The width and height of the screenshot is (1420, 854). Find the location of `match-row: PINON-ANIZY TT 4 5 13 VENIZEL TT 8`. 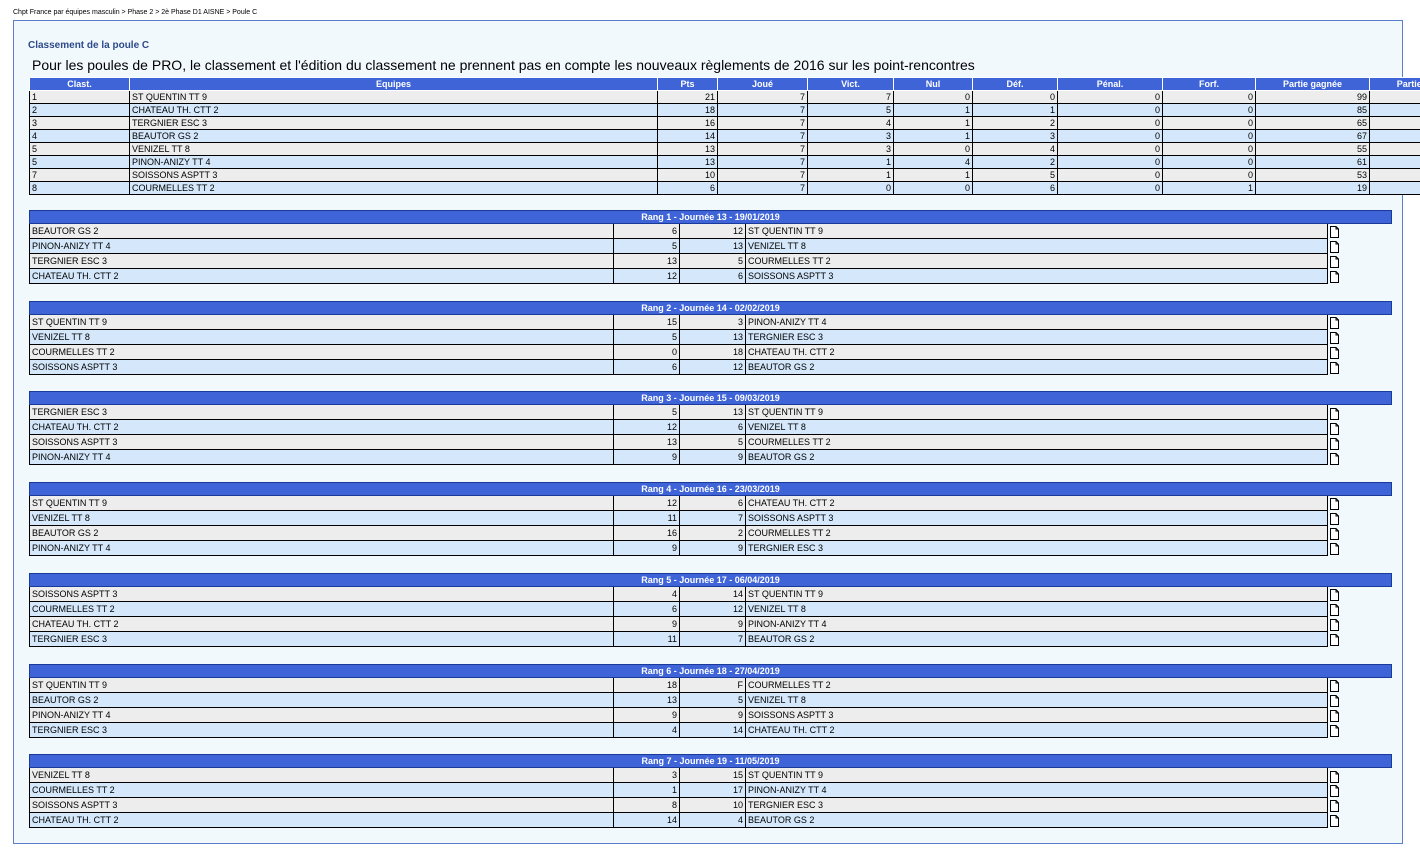

match-row: PINON-ANIZY TT 4 5 13 VENIZEL TT 8 is located at coordinates (710, 246).